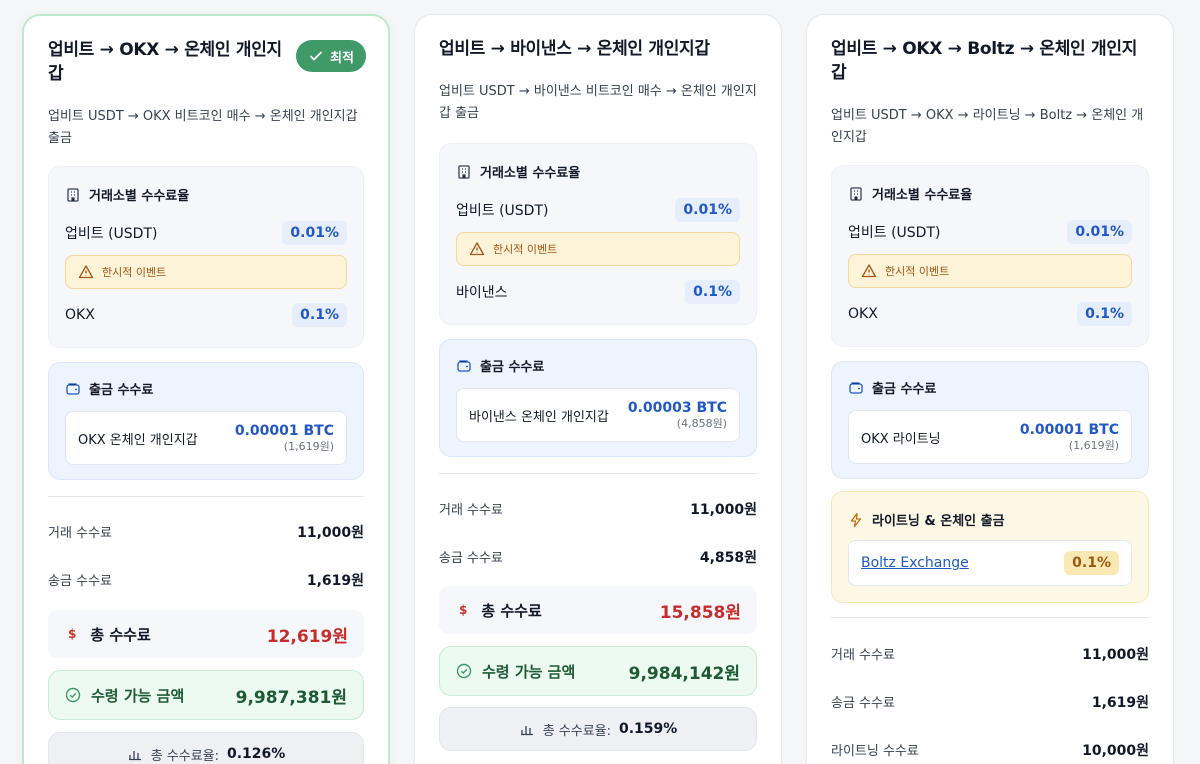 This screenshot has height=764, width=1200. I want to click on total-fee-label: 총 수수료, so click(120, 634).